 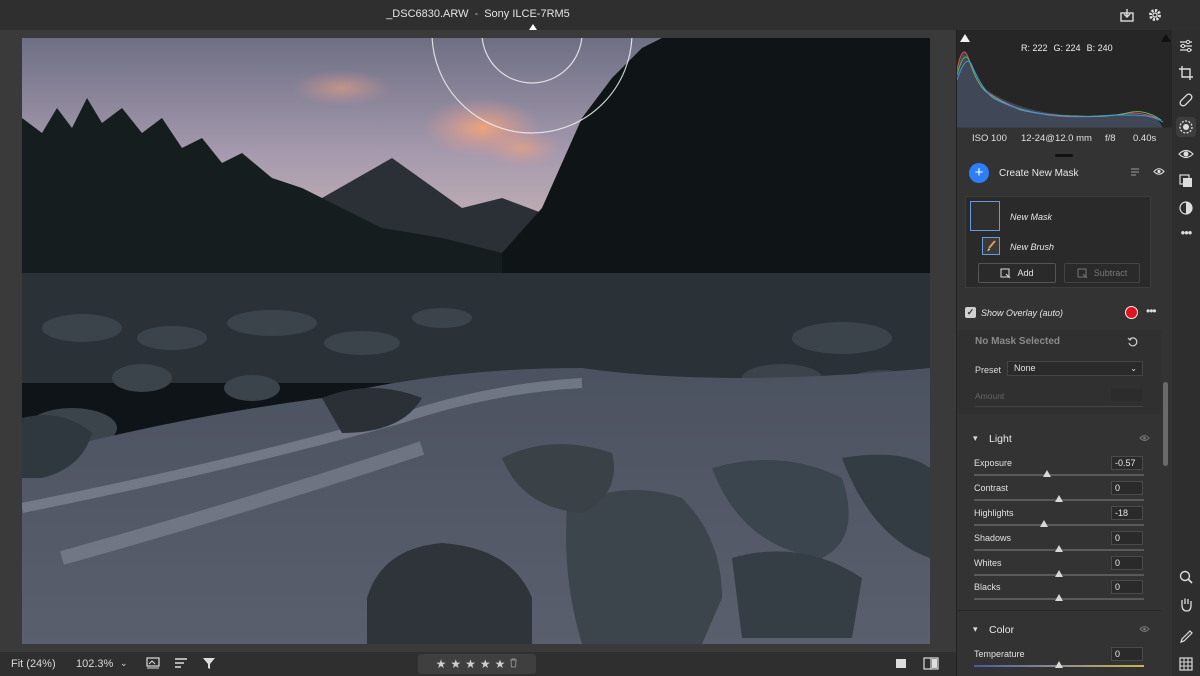 I want to click on color-section-header: ▾ Color, so click(x=1059, y=630).